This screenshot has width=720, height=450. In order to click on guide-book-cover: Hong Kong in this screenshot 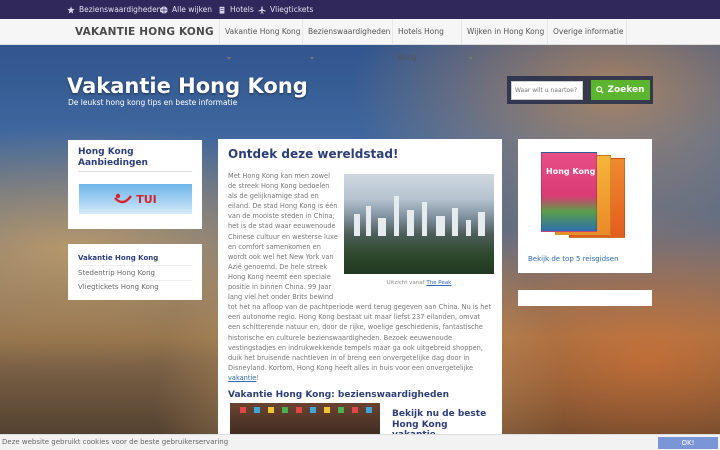, I will do `click(569, 192)`.